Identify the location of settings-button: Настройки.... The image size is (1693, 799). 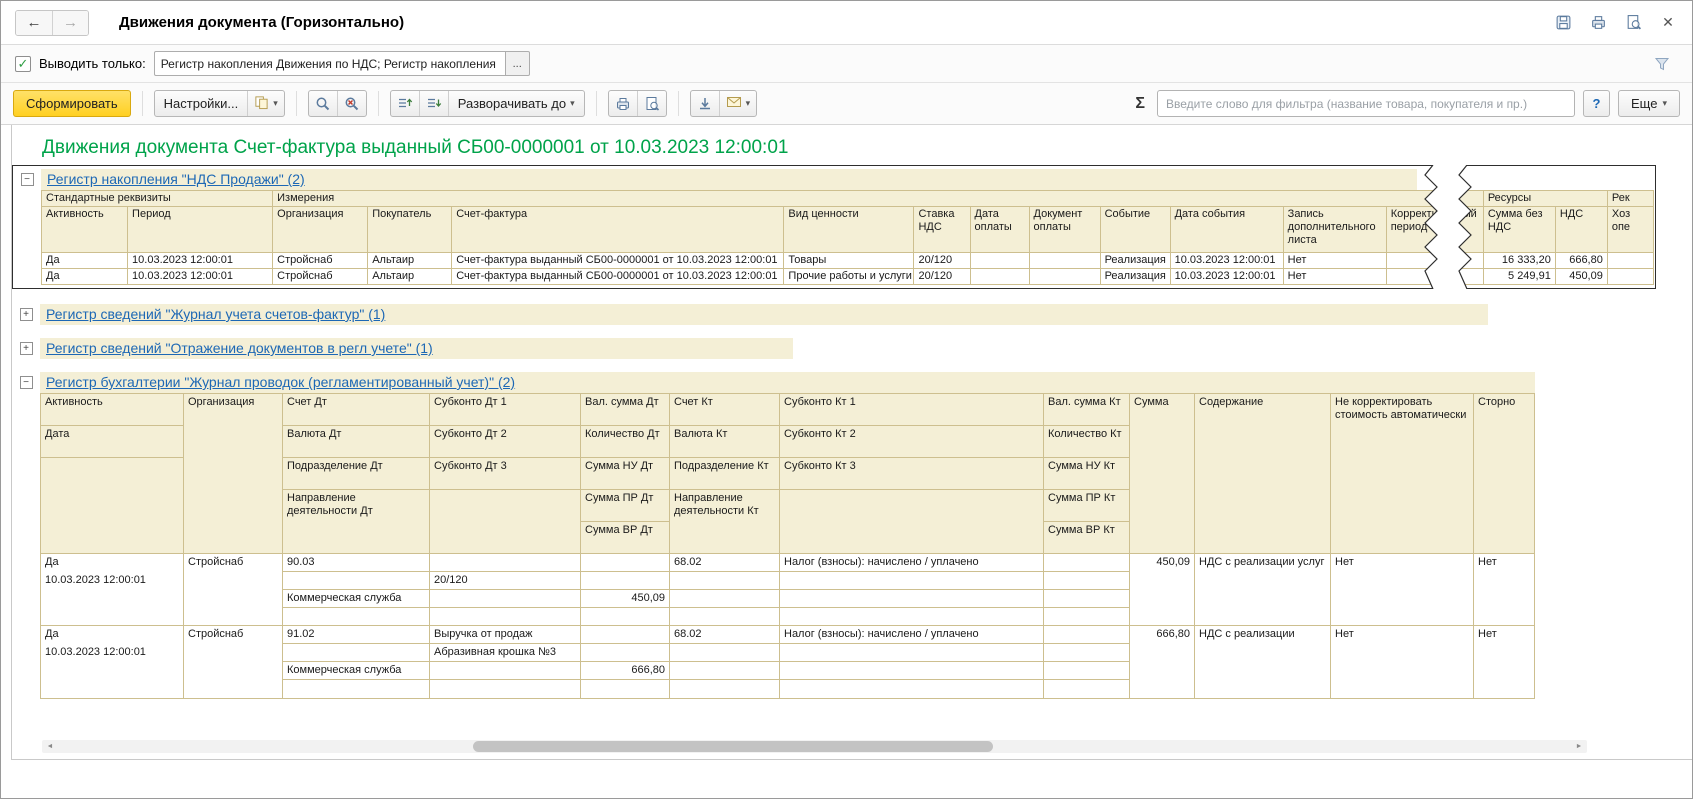
(201, 103).